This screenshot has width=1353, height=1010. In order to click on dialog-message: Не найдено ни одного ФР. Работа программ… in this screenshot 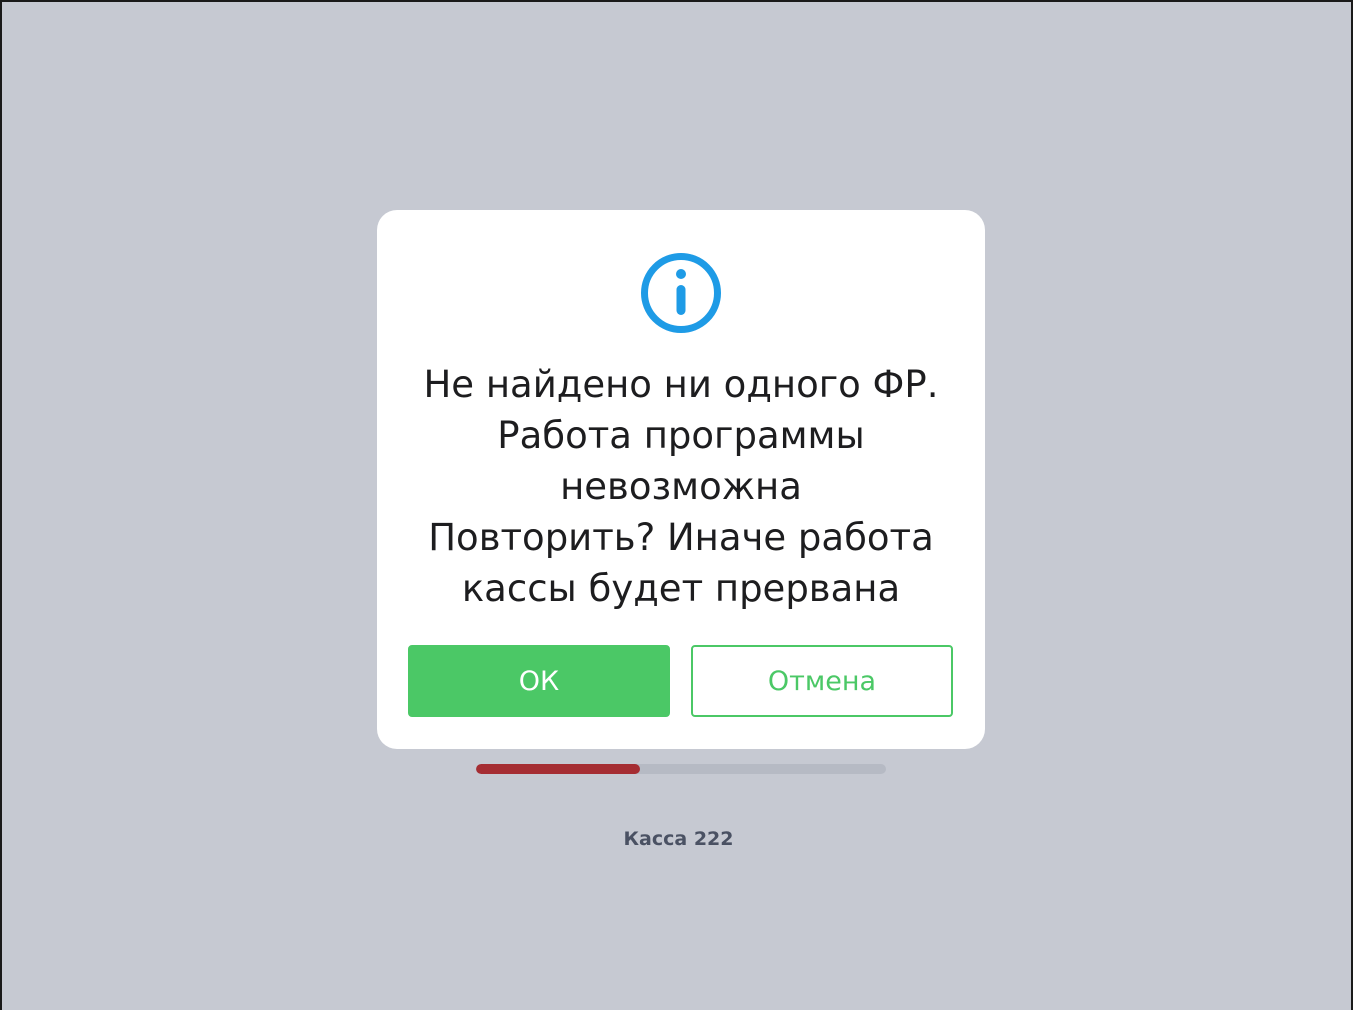, I will do `click(681, 486)`.